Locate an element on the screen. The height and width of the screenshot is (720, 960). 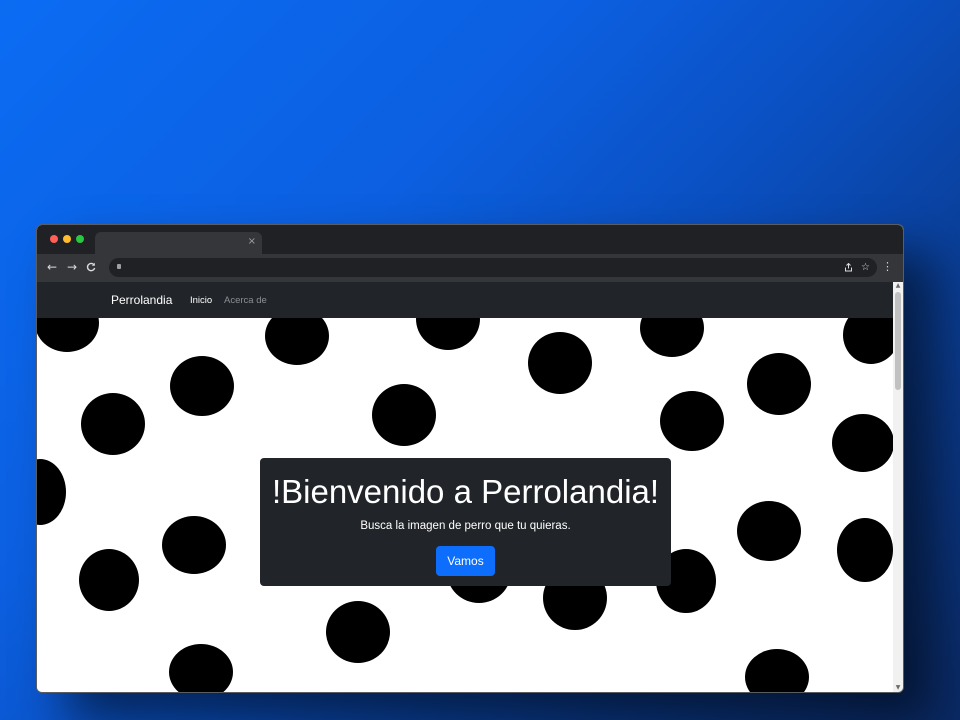
address-bar: ☆ is located at coordinates (493, 267).